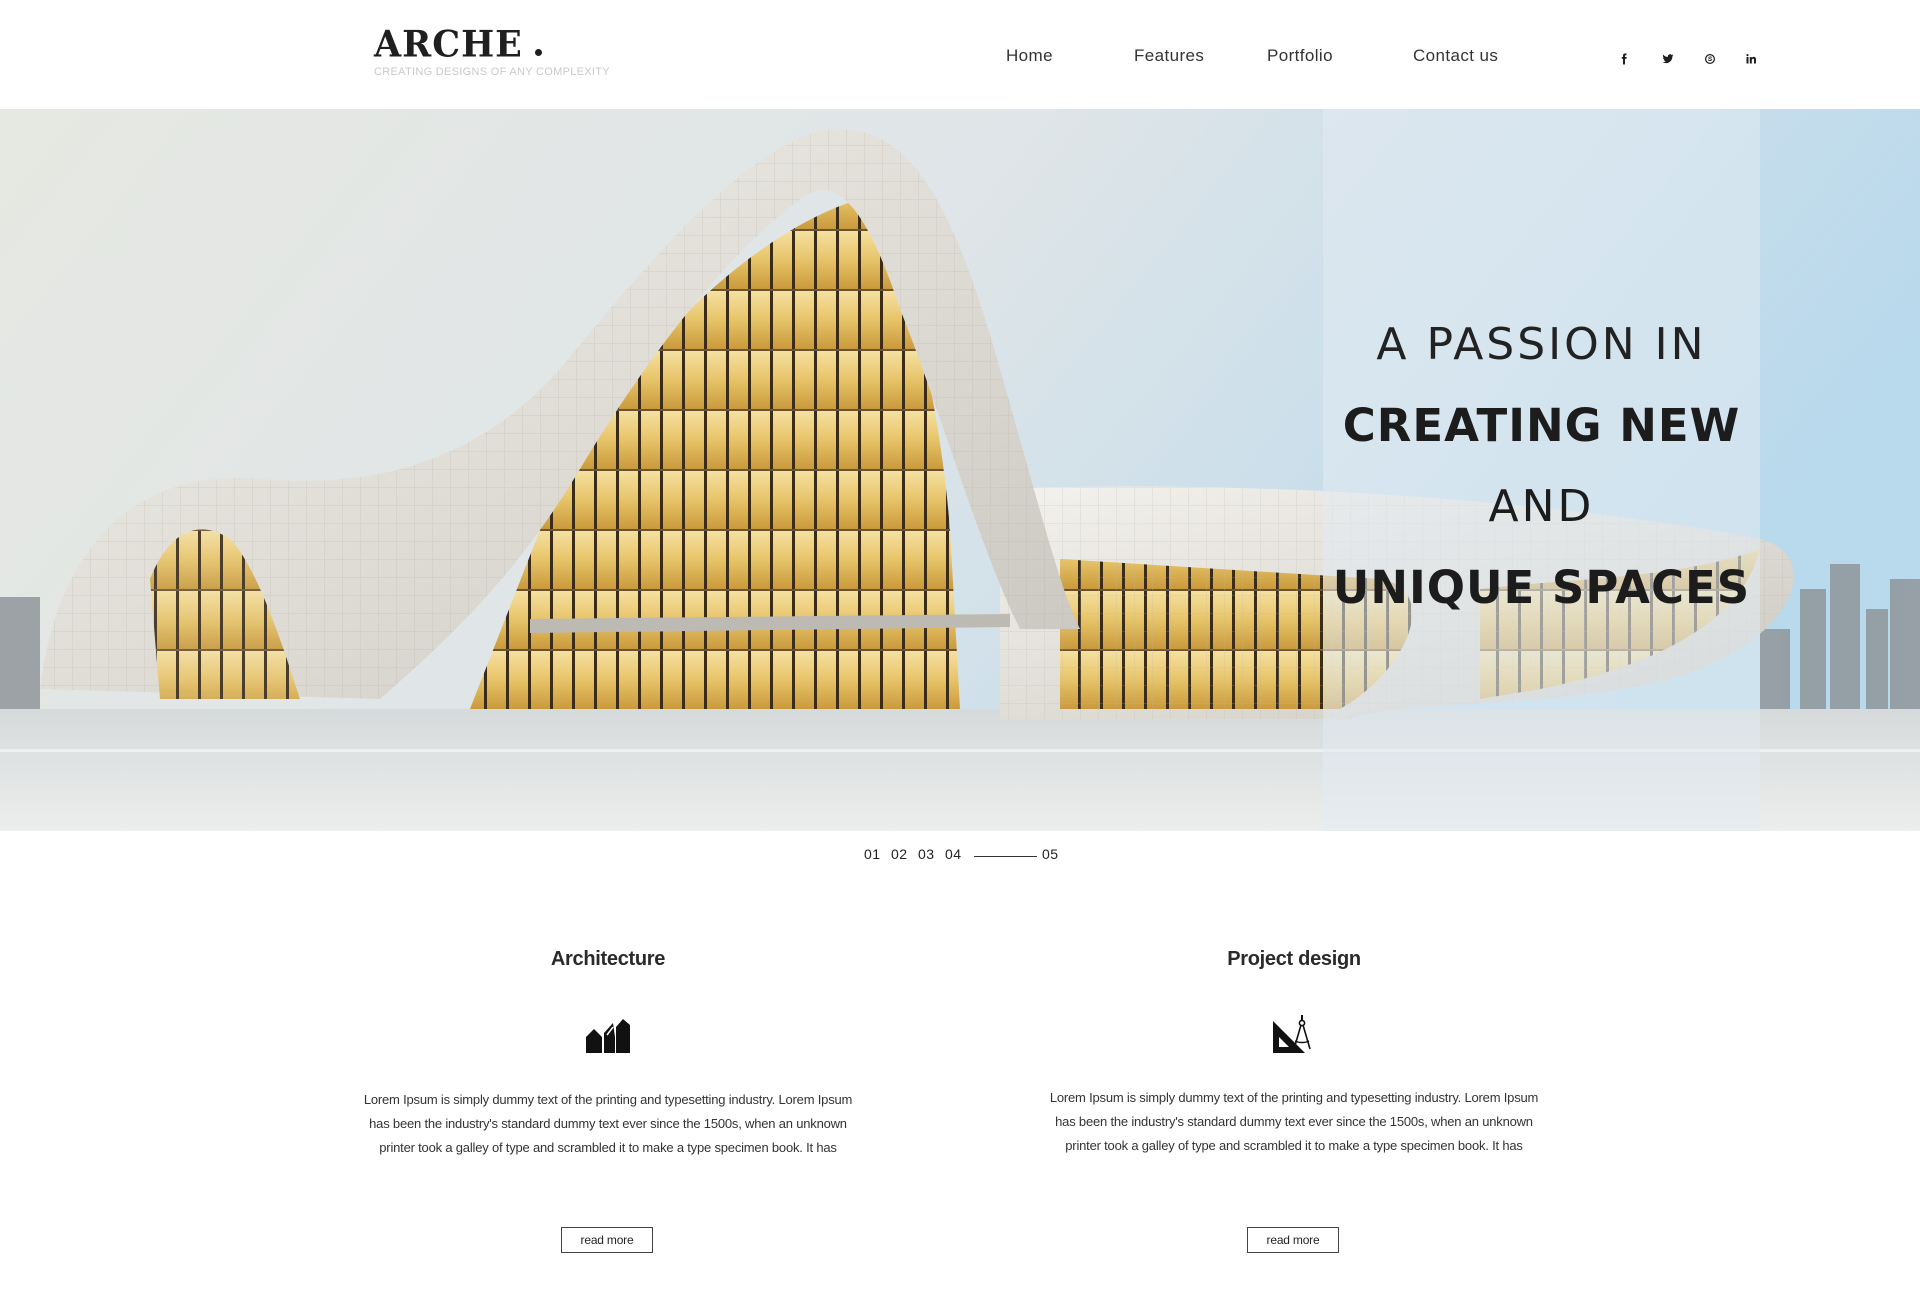  I want to click on buildings-icon, so click(608, 1036).